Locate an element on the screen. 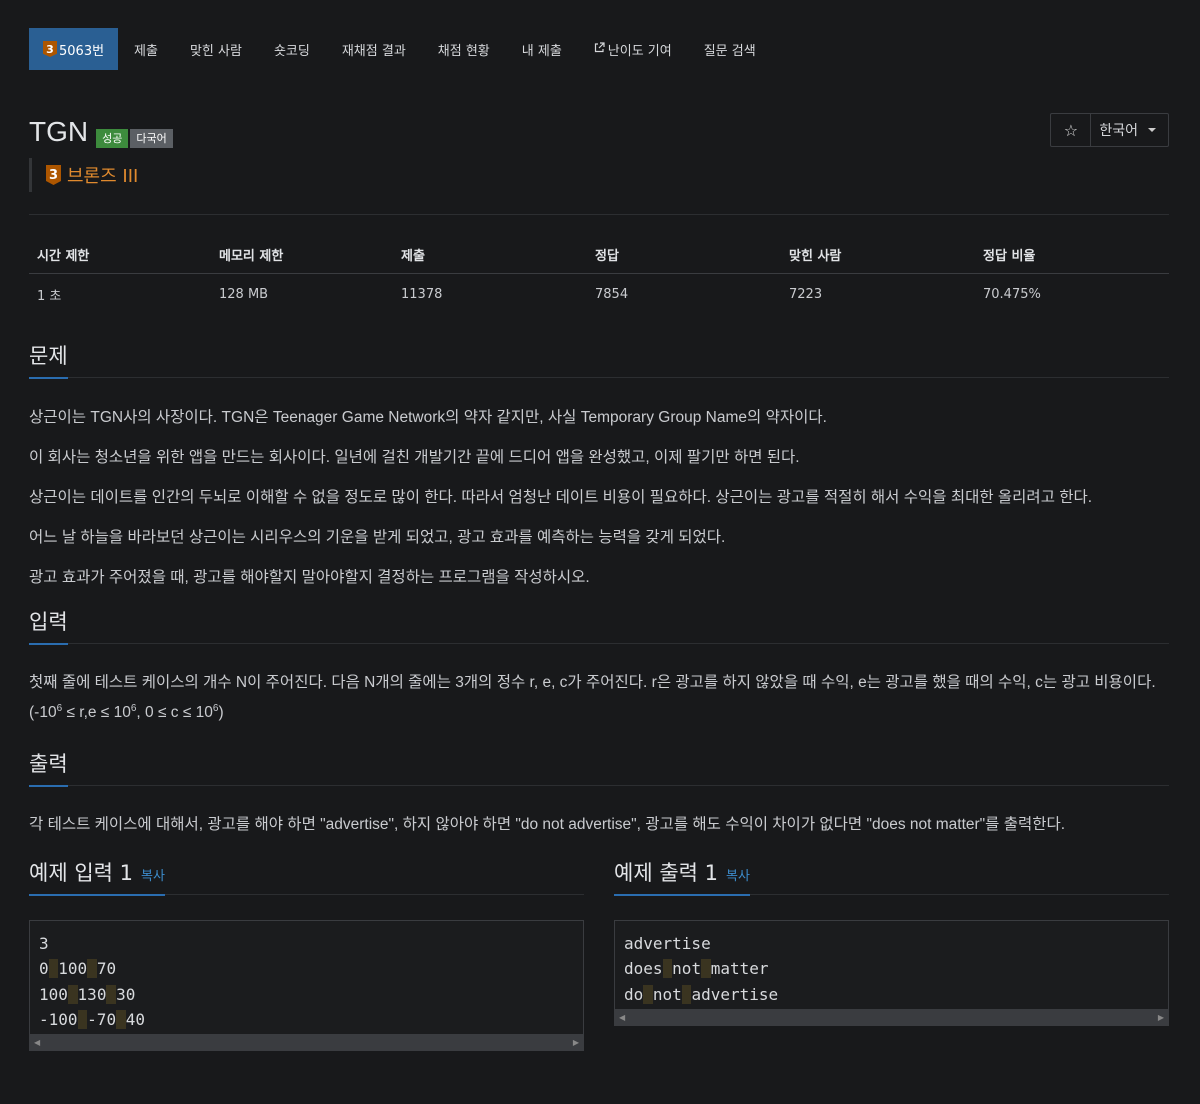 The image size is (1200, 1104). section-title: 문제 is located at coordinates (48, 361).